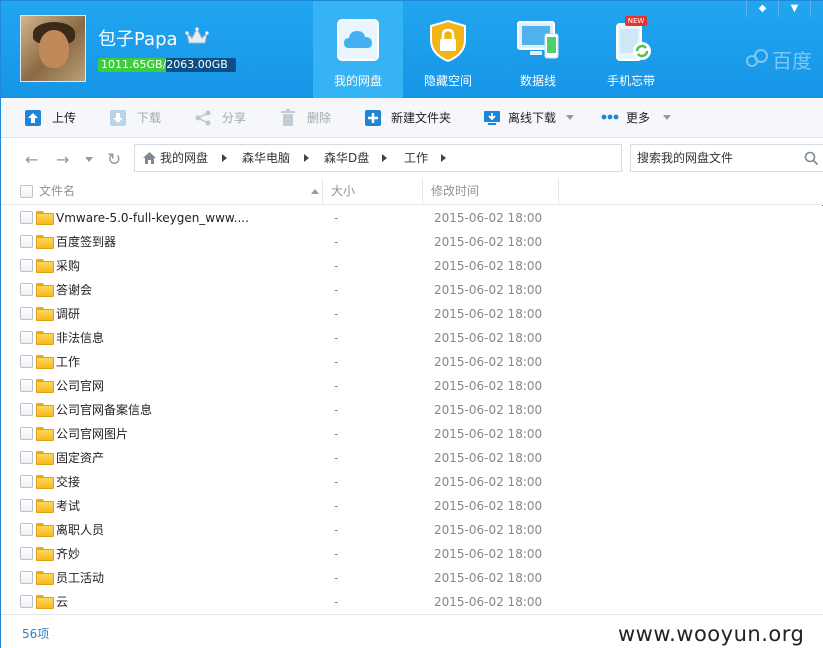 The image size is (823, 648). Describe the element at coordinates (68, 266) in the screenshot. I see `file-name: 采购` at that location.